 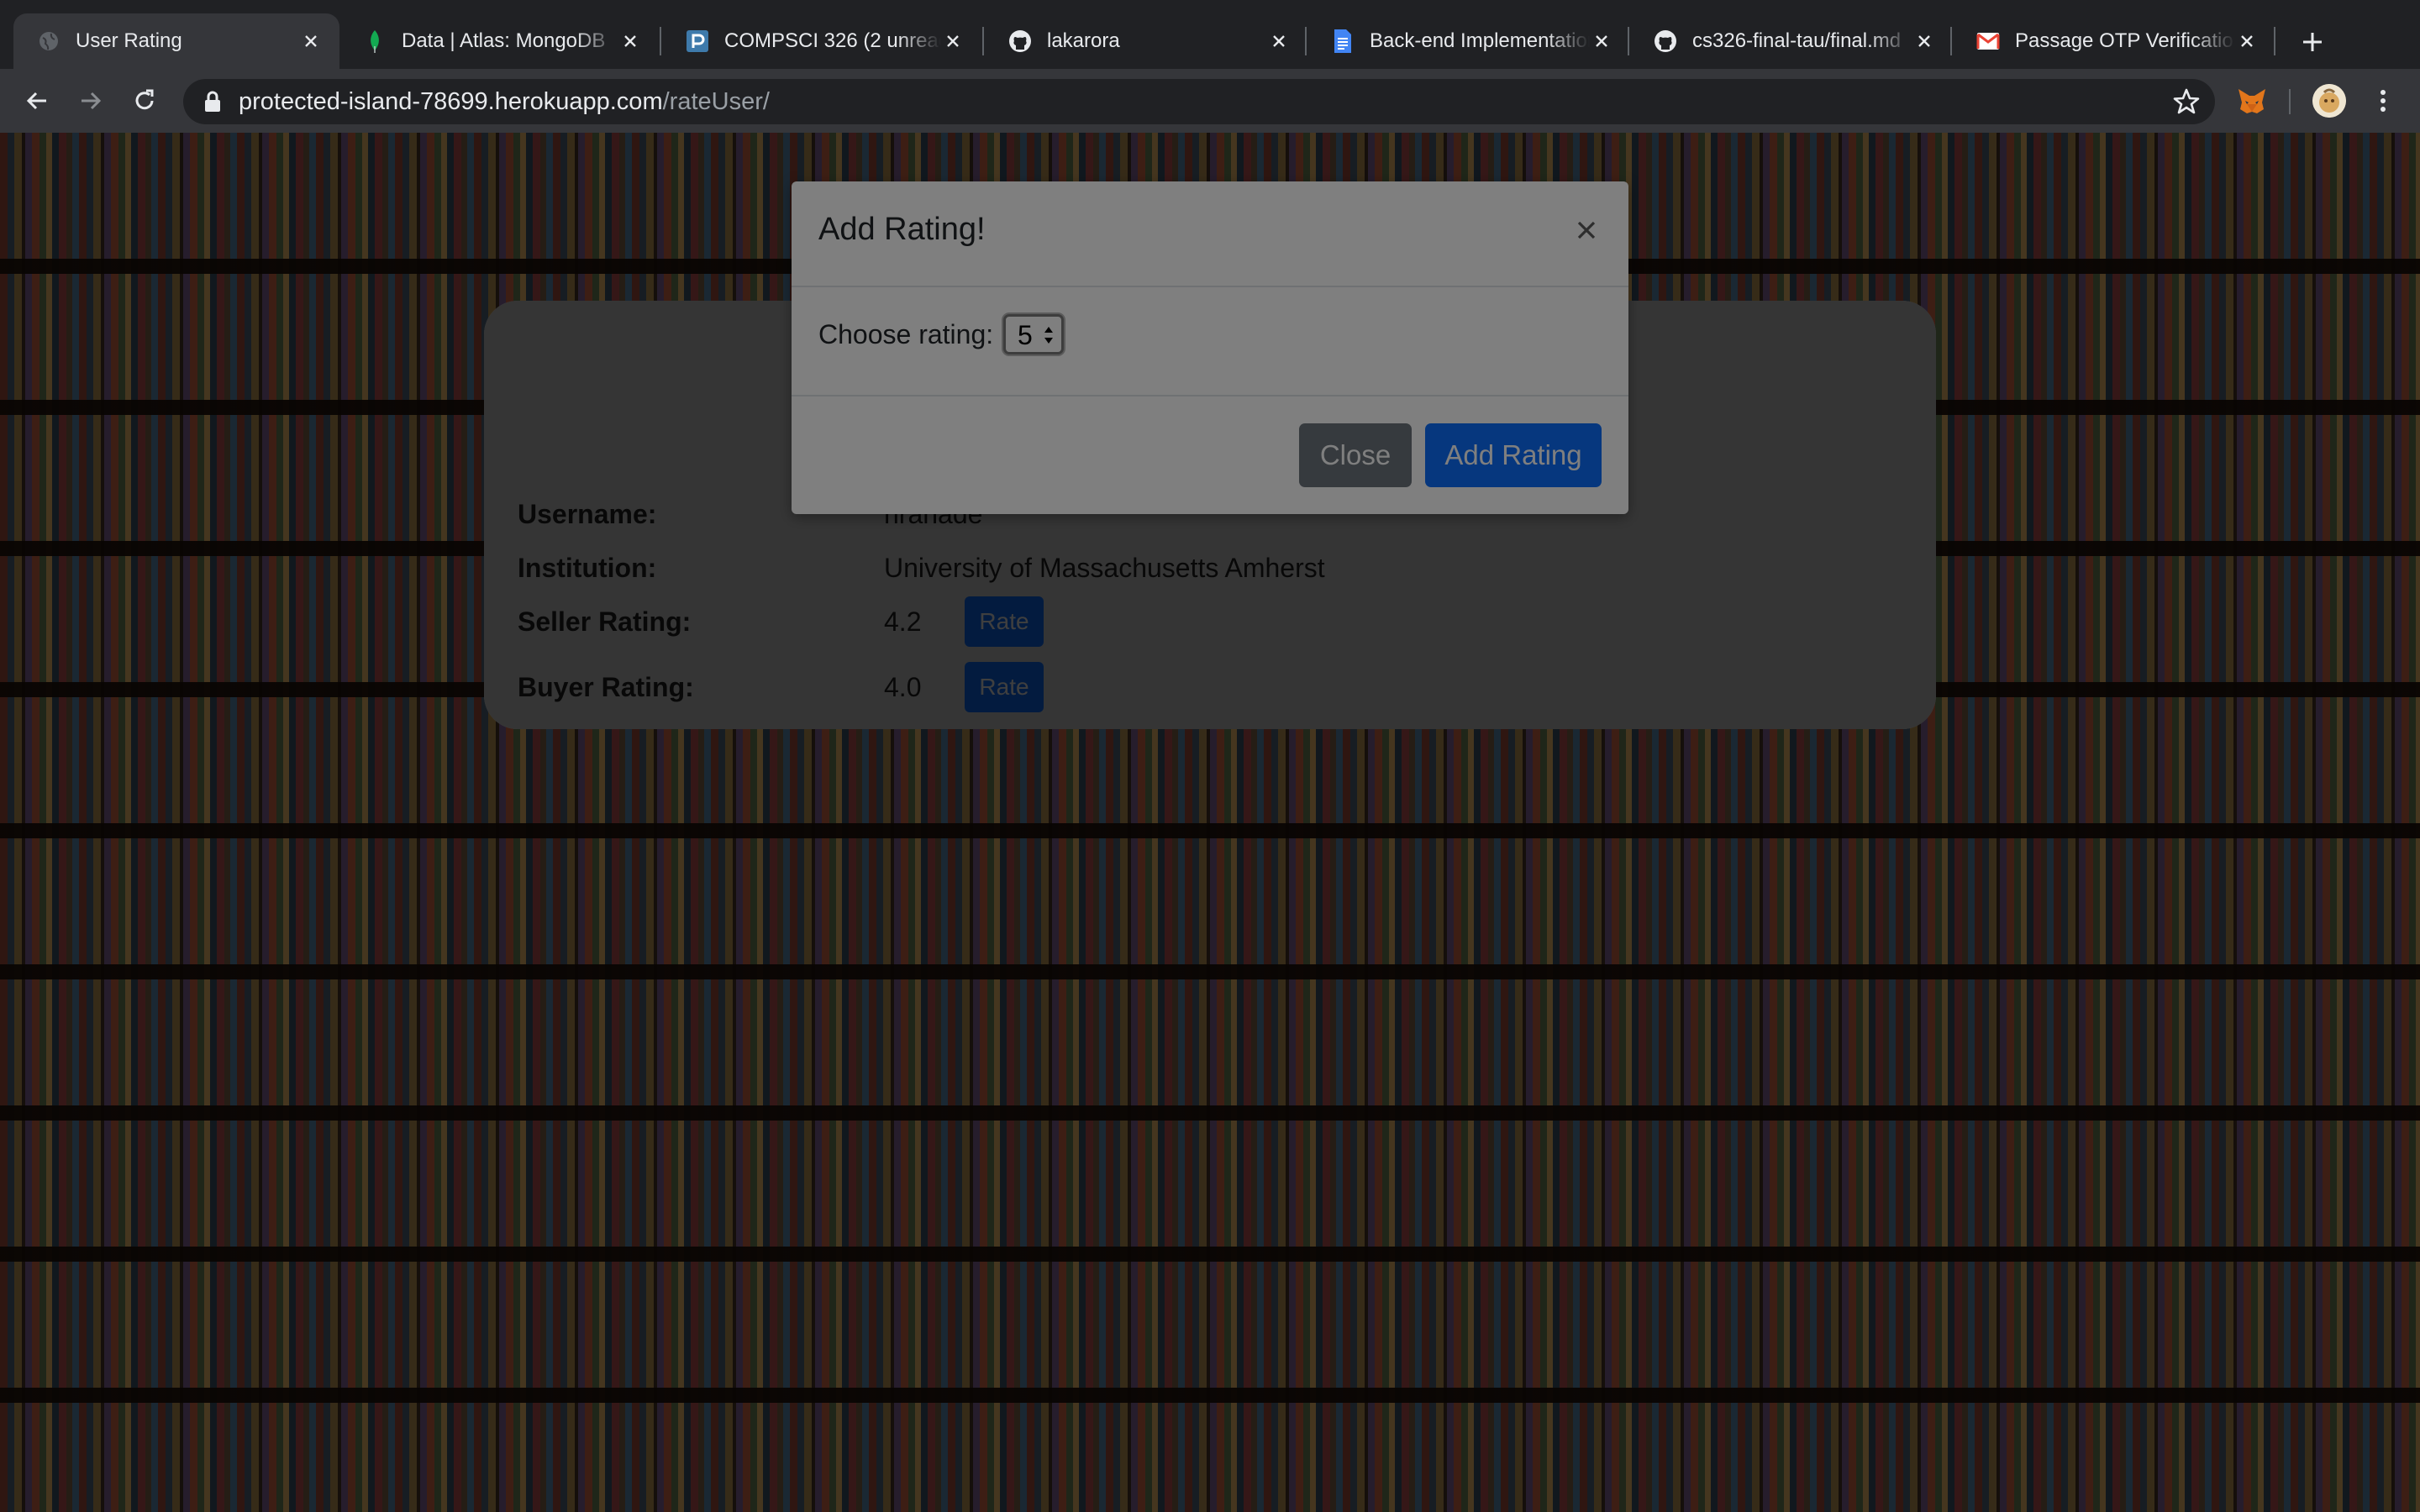 What do you see at coordinates (451, 101) in the screenshot?
I see `url-host: protected-island-78699.herokuapp.com` at bounding box center [451, 101].